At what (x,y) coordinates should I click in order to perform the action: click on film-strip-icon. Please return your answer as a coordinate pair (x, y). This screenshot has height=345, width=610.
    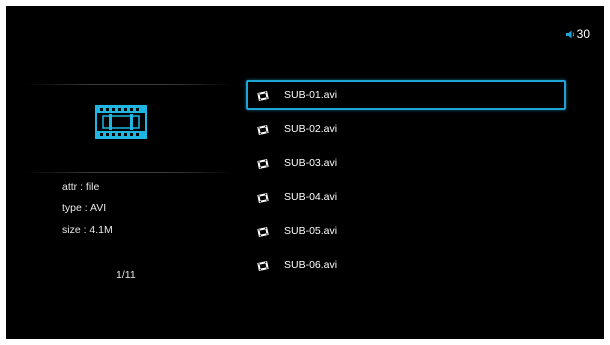
    Looking at the image, I should click on (121, 122).